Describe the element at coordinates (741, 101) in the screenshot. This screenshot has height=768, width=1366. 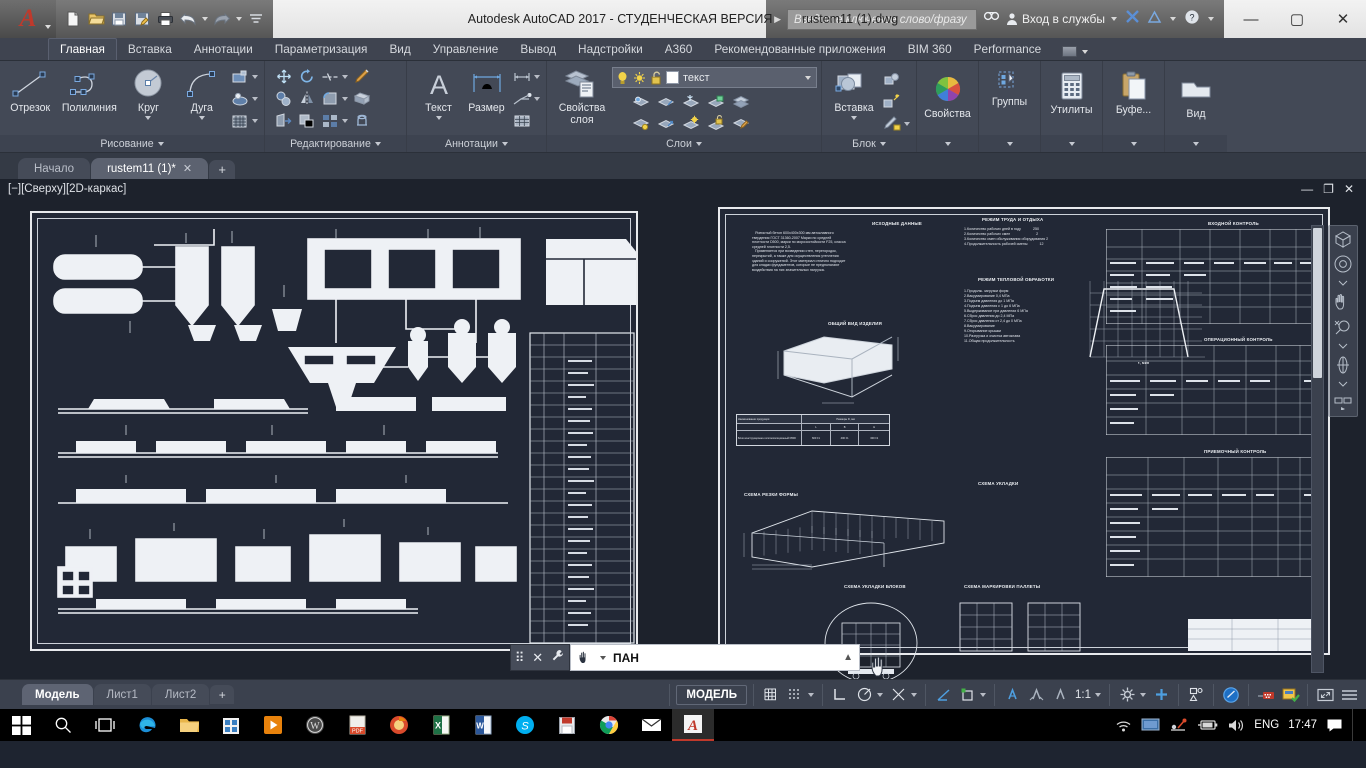
I see `tool-layer-set-current` at that location.